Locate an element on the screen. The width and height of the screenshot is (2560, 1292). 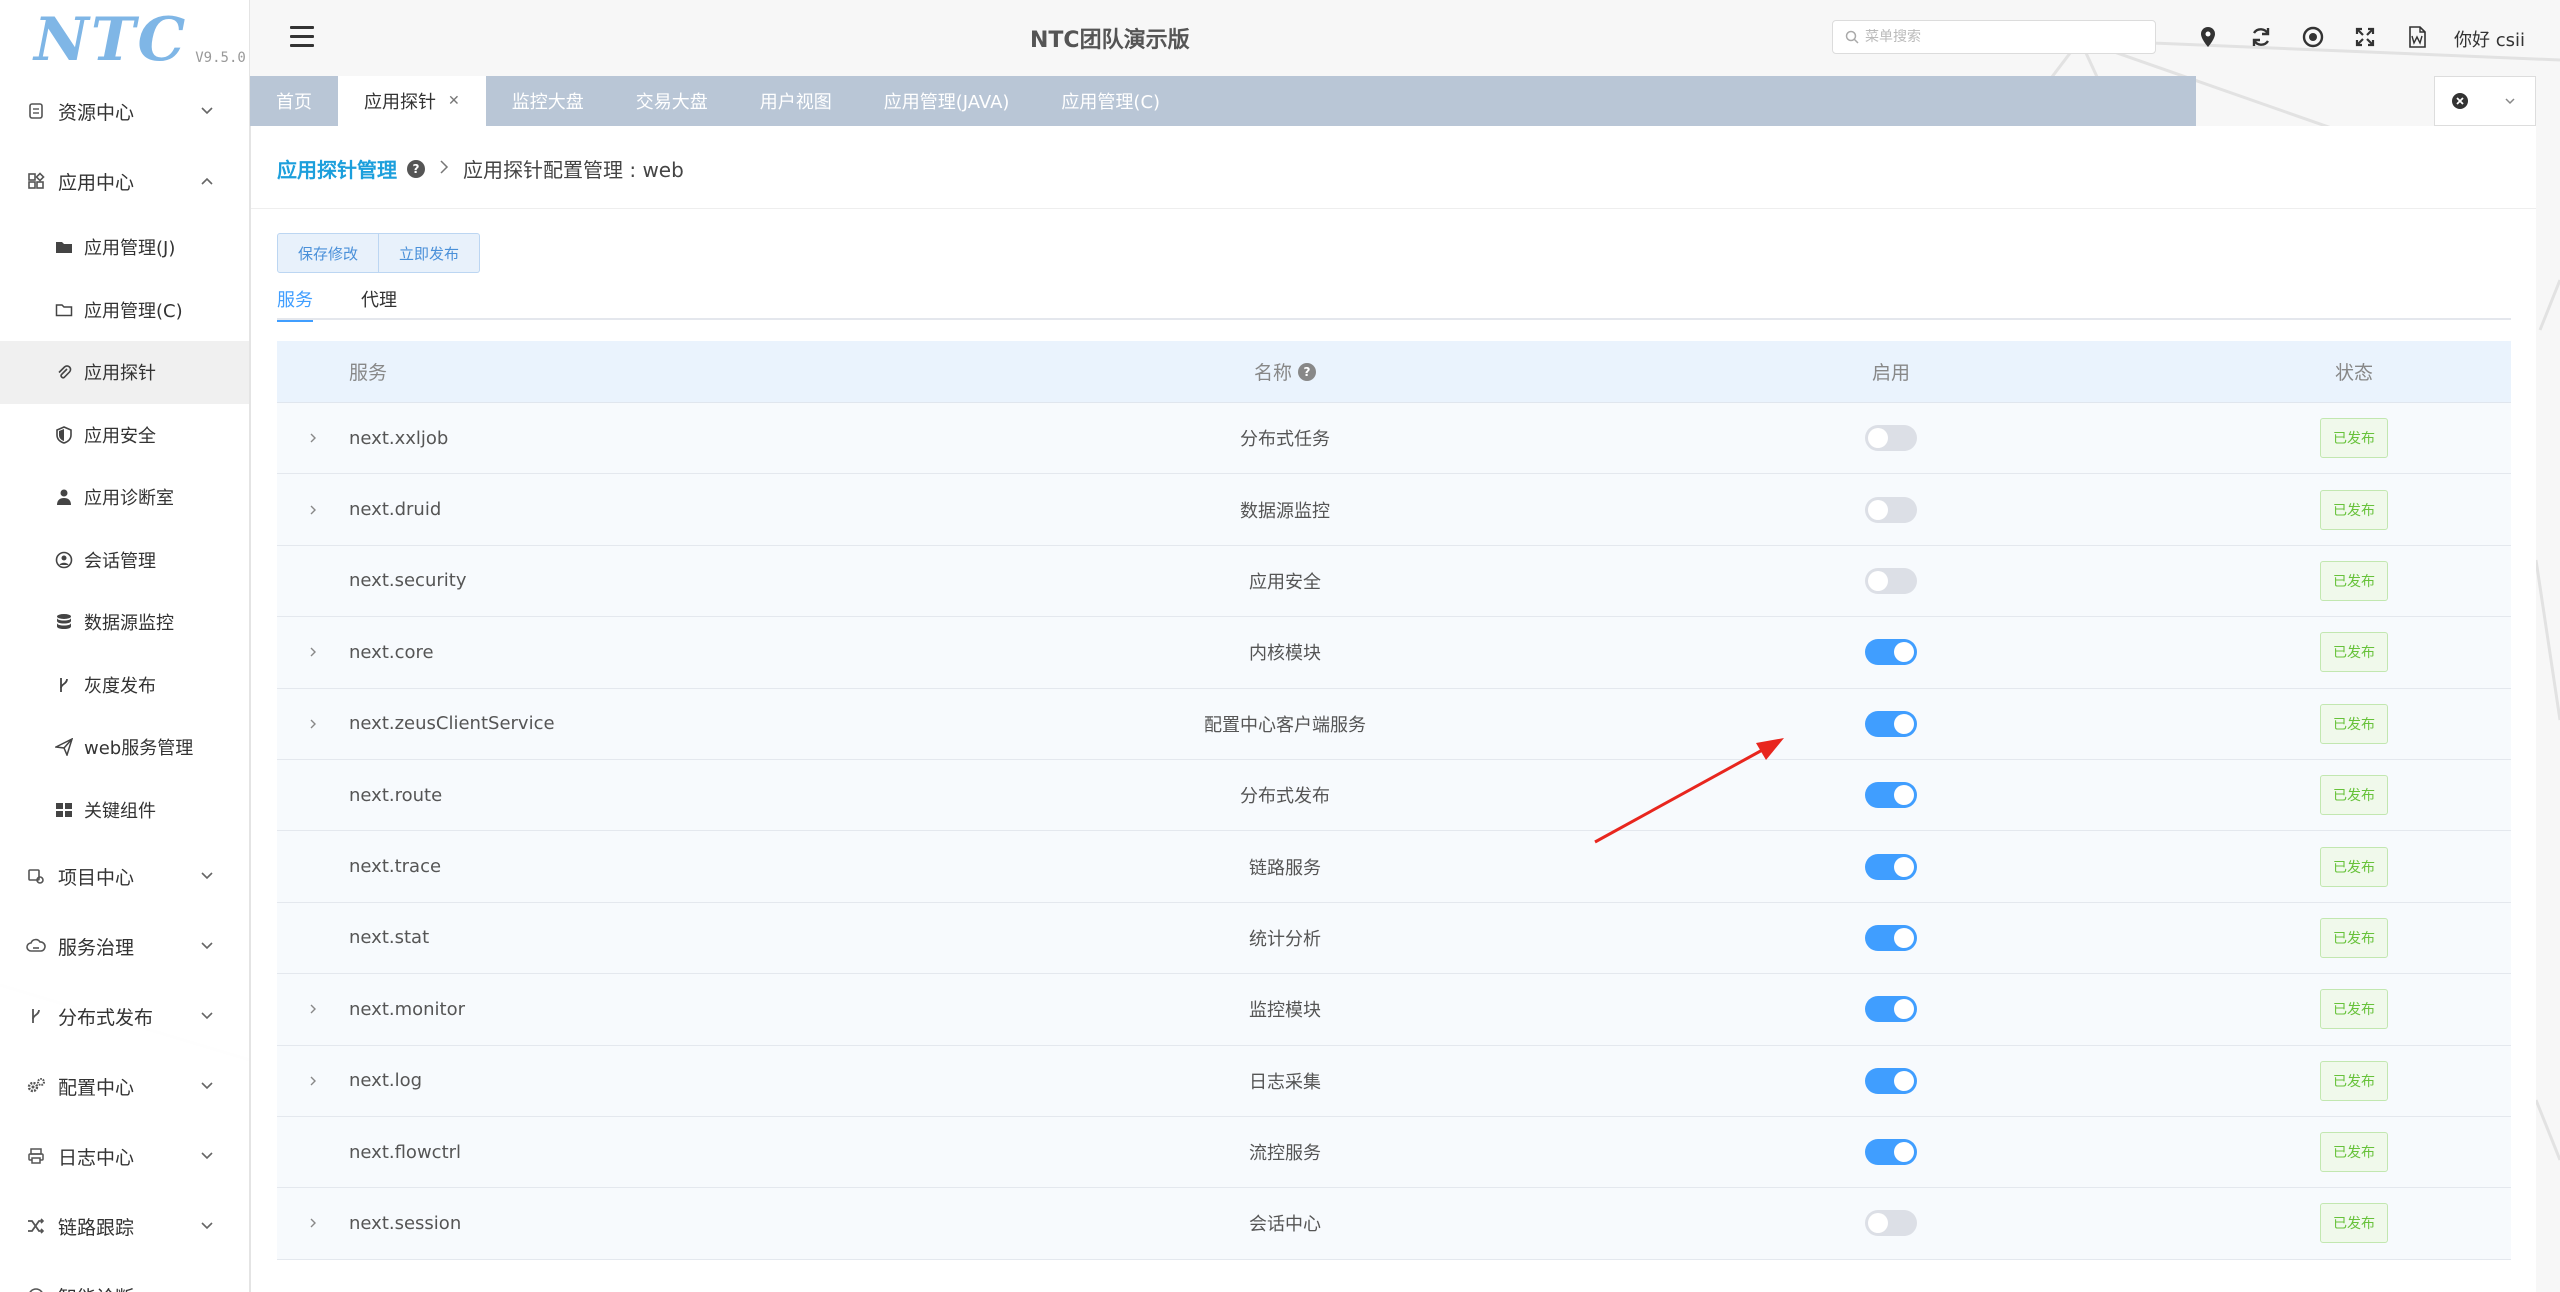
sidebar-item-label: 应用安全 is located at coordinates (120, 436).